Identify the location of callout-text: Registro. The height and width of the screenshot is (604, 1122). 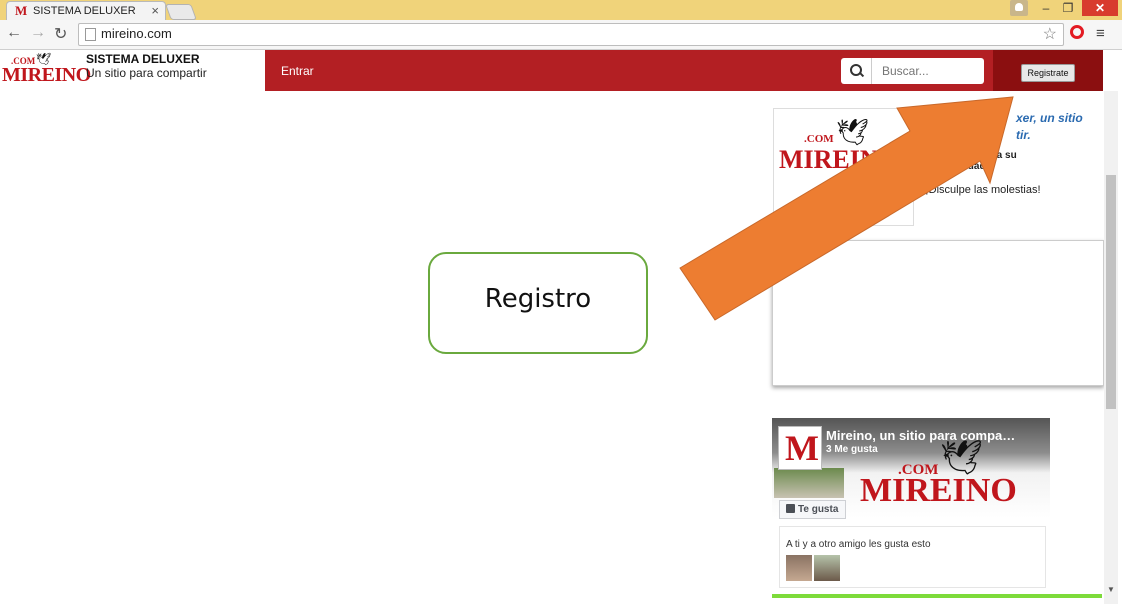
(538, 299).